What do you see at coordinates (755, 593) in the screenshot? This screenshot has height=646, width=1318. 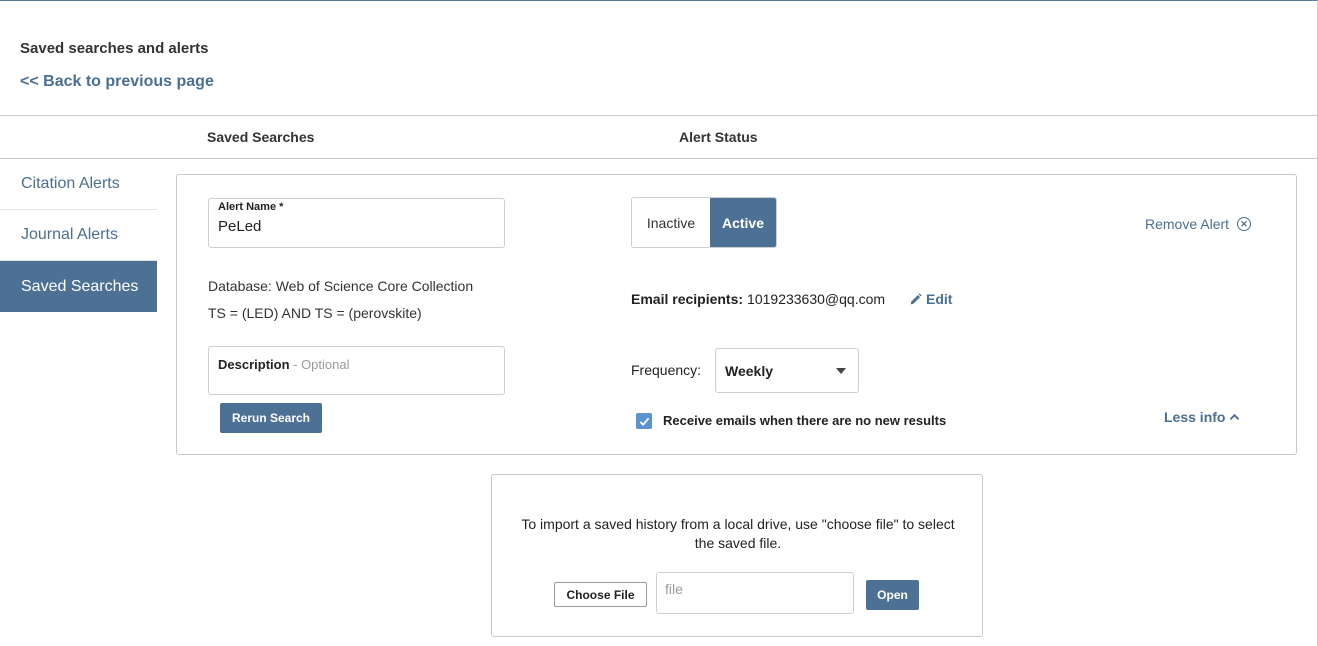 I see `file-input: file` at bounding box center [755, 593].